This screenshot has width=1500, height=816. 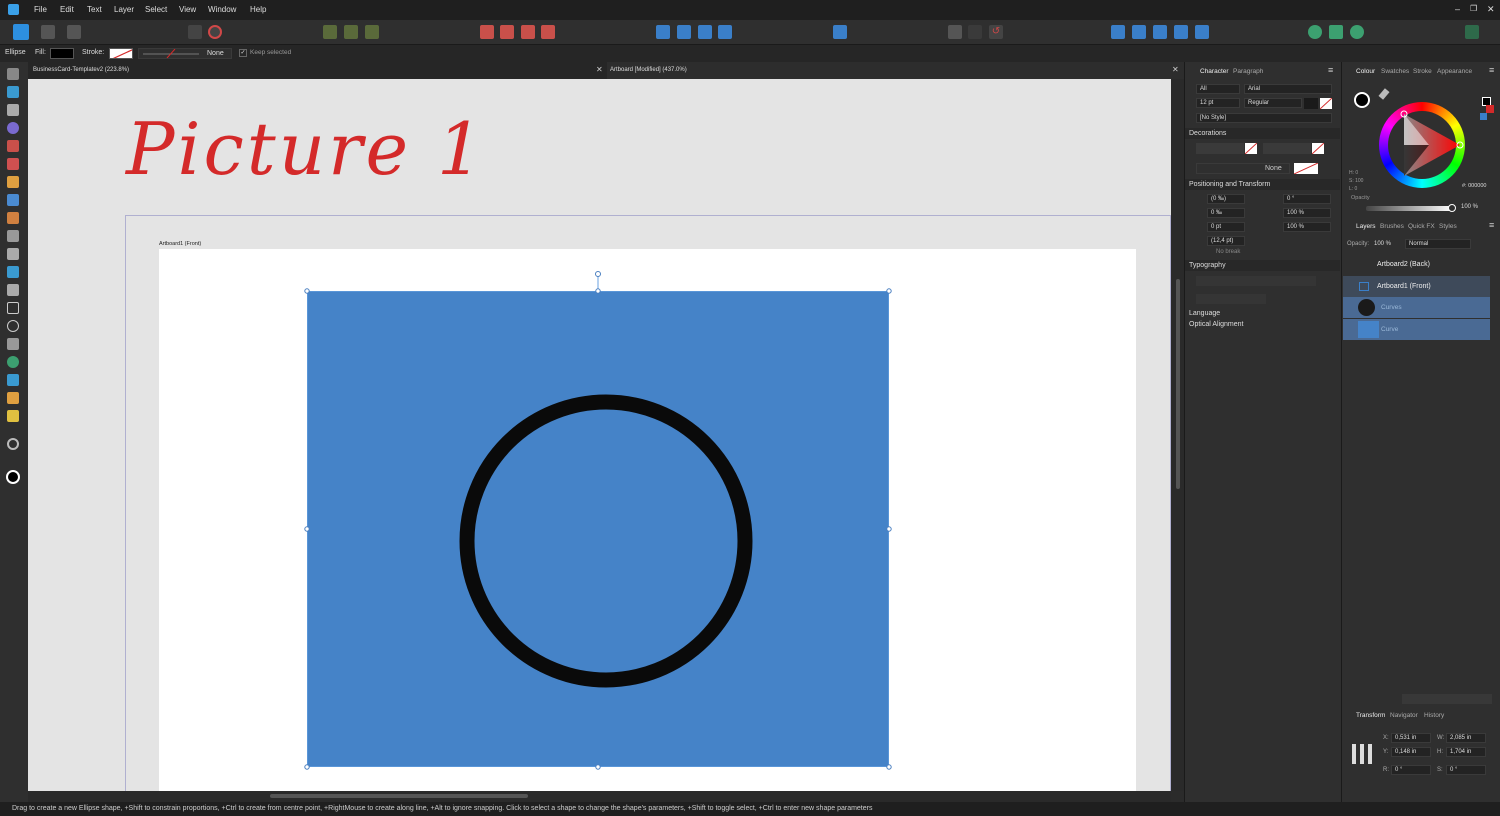 I want to click on positioning-header-bar: Positioning and Transform, so click(x=1262, y=184).